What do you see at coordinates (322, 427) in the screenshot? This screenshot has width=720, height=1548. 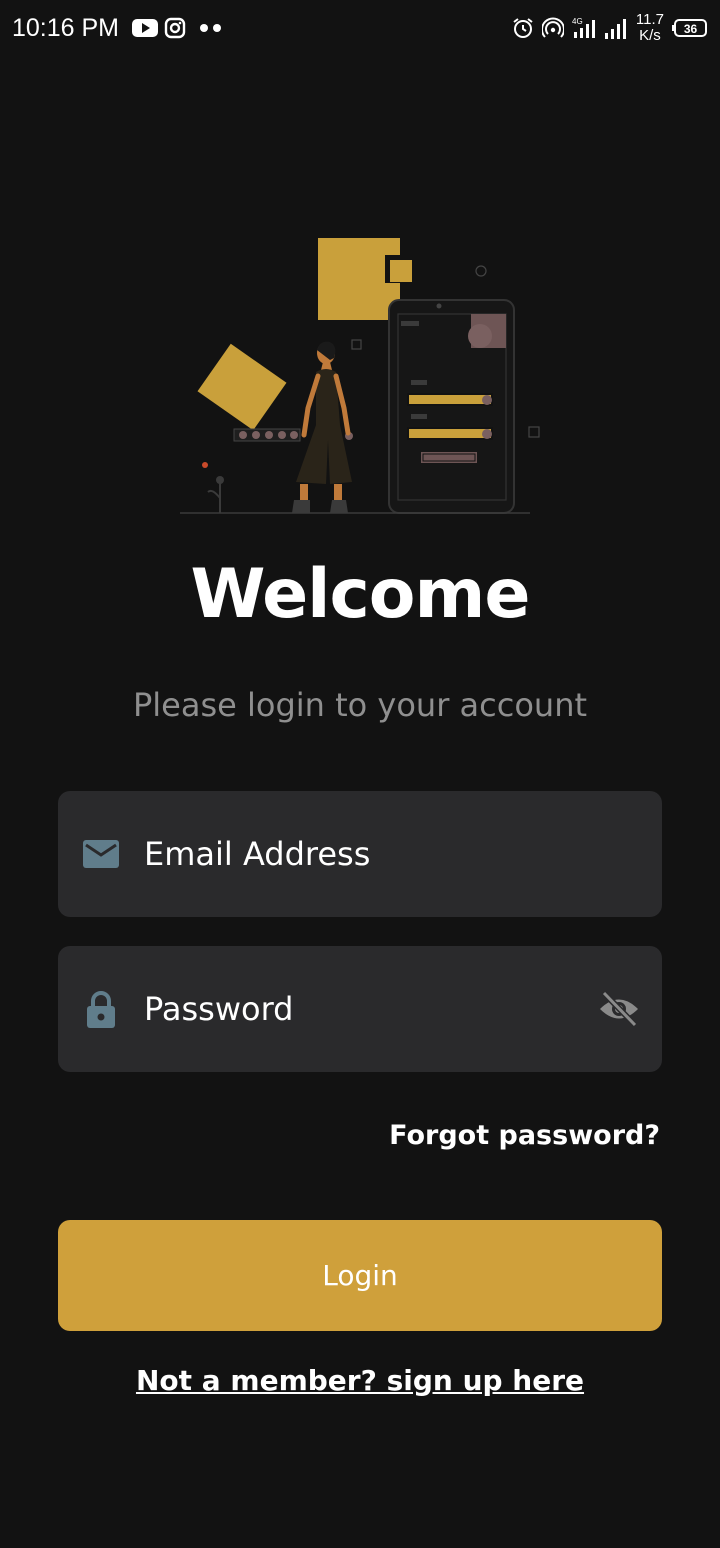 I see `woman-figure` at bounding box center [322, 427].